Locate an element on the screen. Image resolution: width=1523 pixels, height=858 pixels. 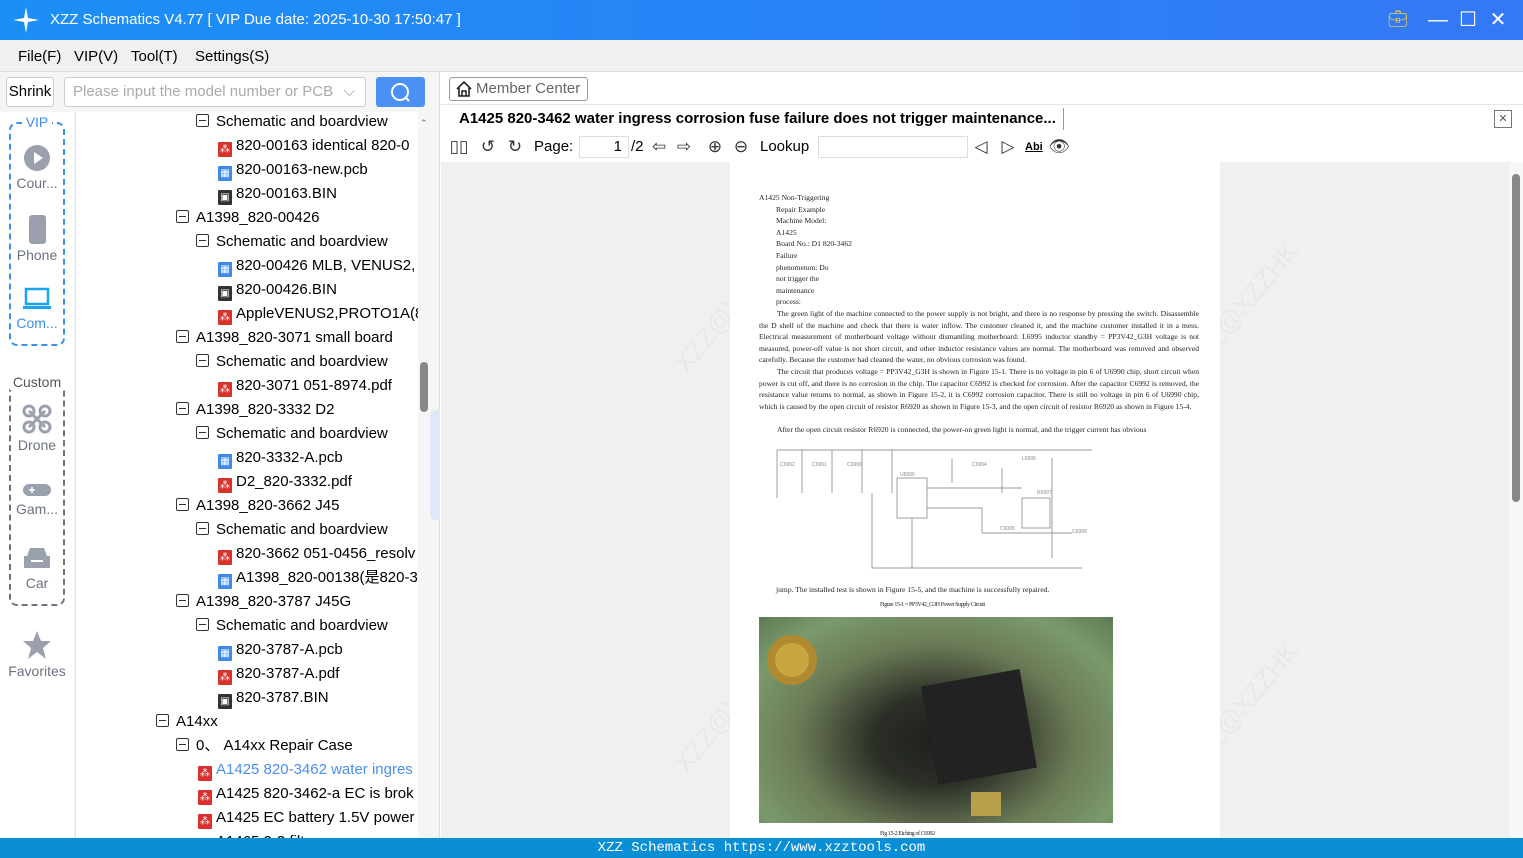
sidebar-item-favorites: Favorites is located at coordinates (37, 654).